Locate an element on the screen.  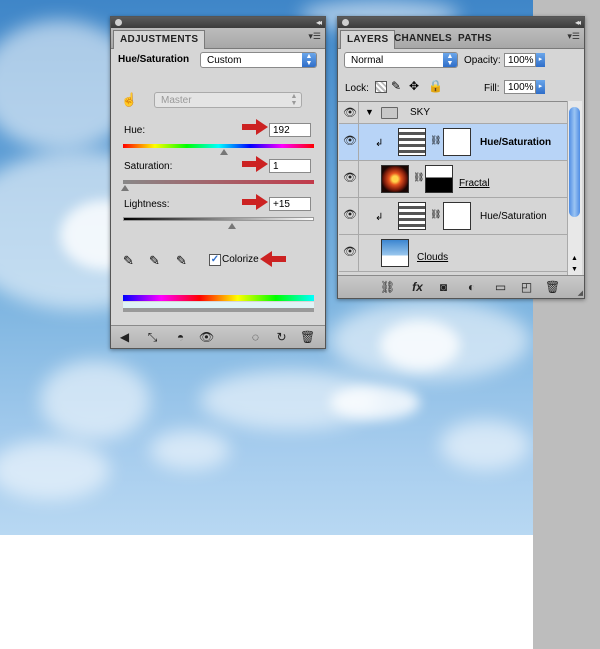
tab-adjustments: ADJUSTMENTS is located at coordinates (159, 39).